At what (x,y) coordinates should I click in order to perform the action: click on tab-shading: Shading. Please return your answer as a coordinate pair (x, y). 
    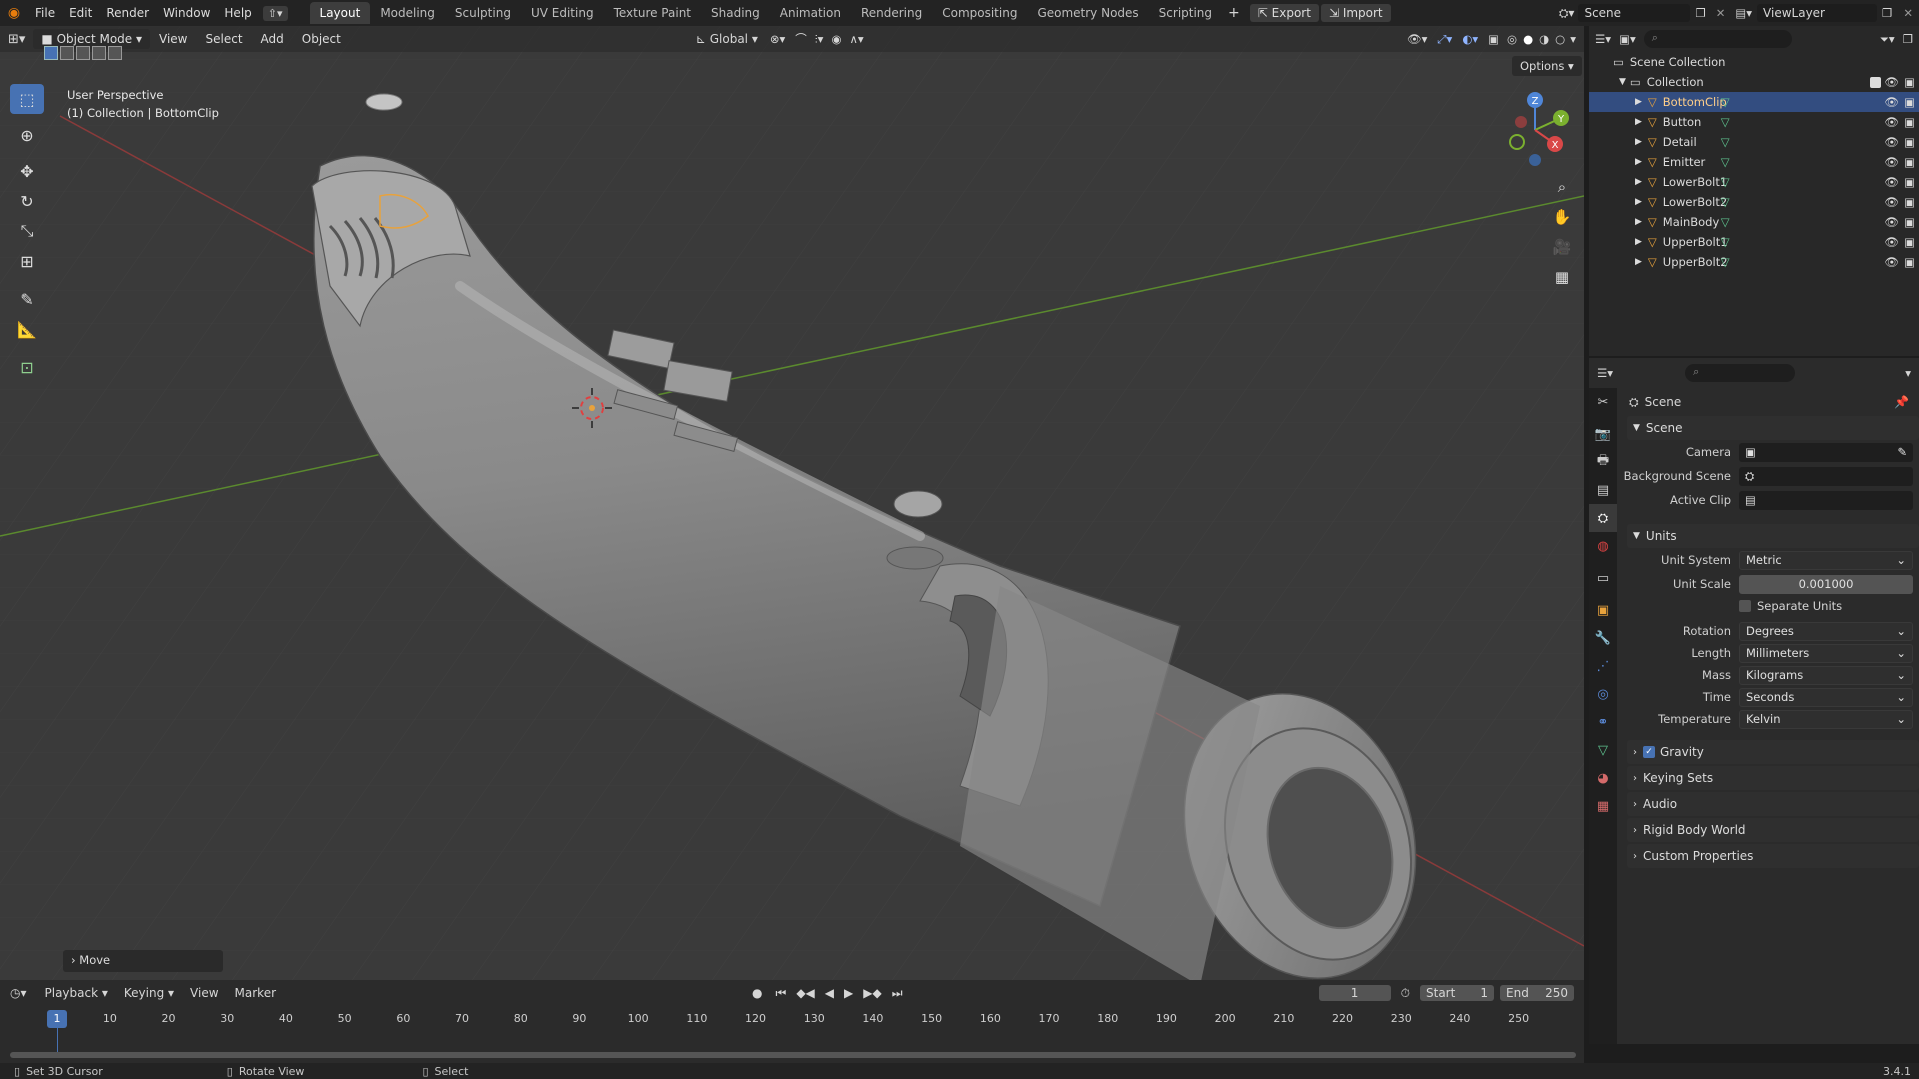
    Looking at the image, I should click on (735, 13).